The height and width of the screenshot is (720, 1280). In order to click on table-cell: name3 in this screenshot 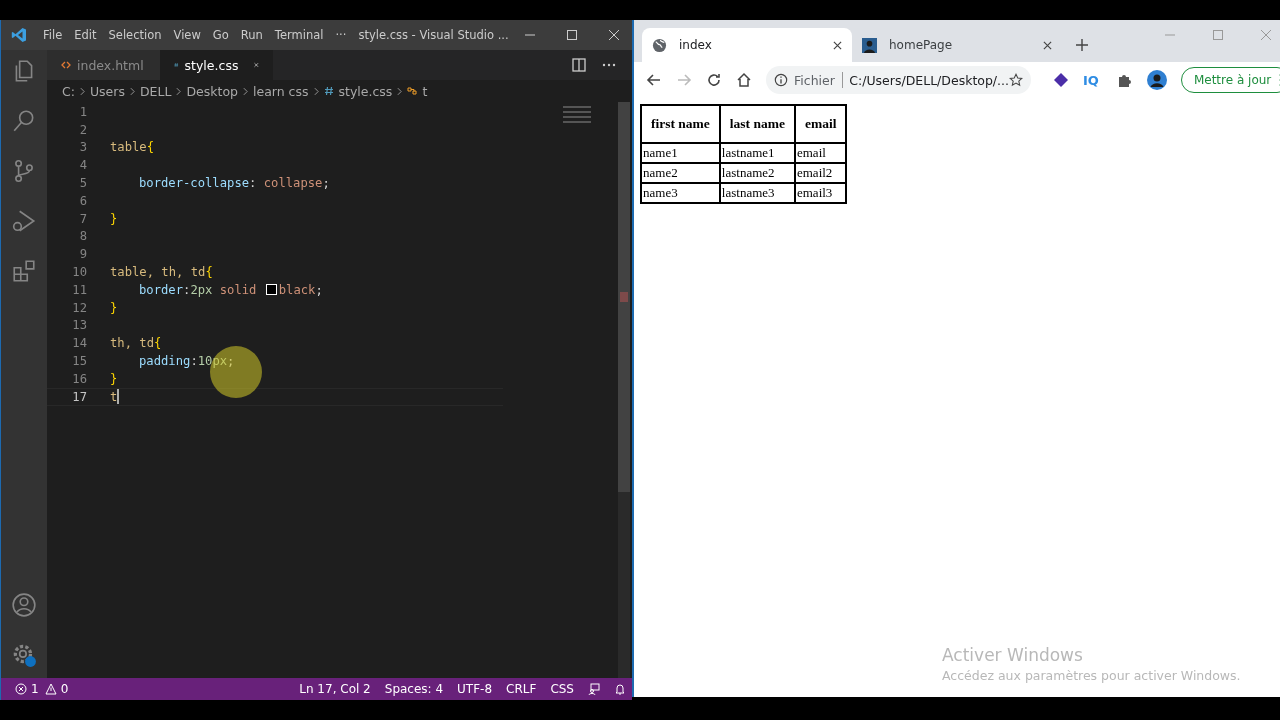, I will do `click(680, 193)`.